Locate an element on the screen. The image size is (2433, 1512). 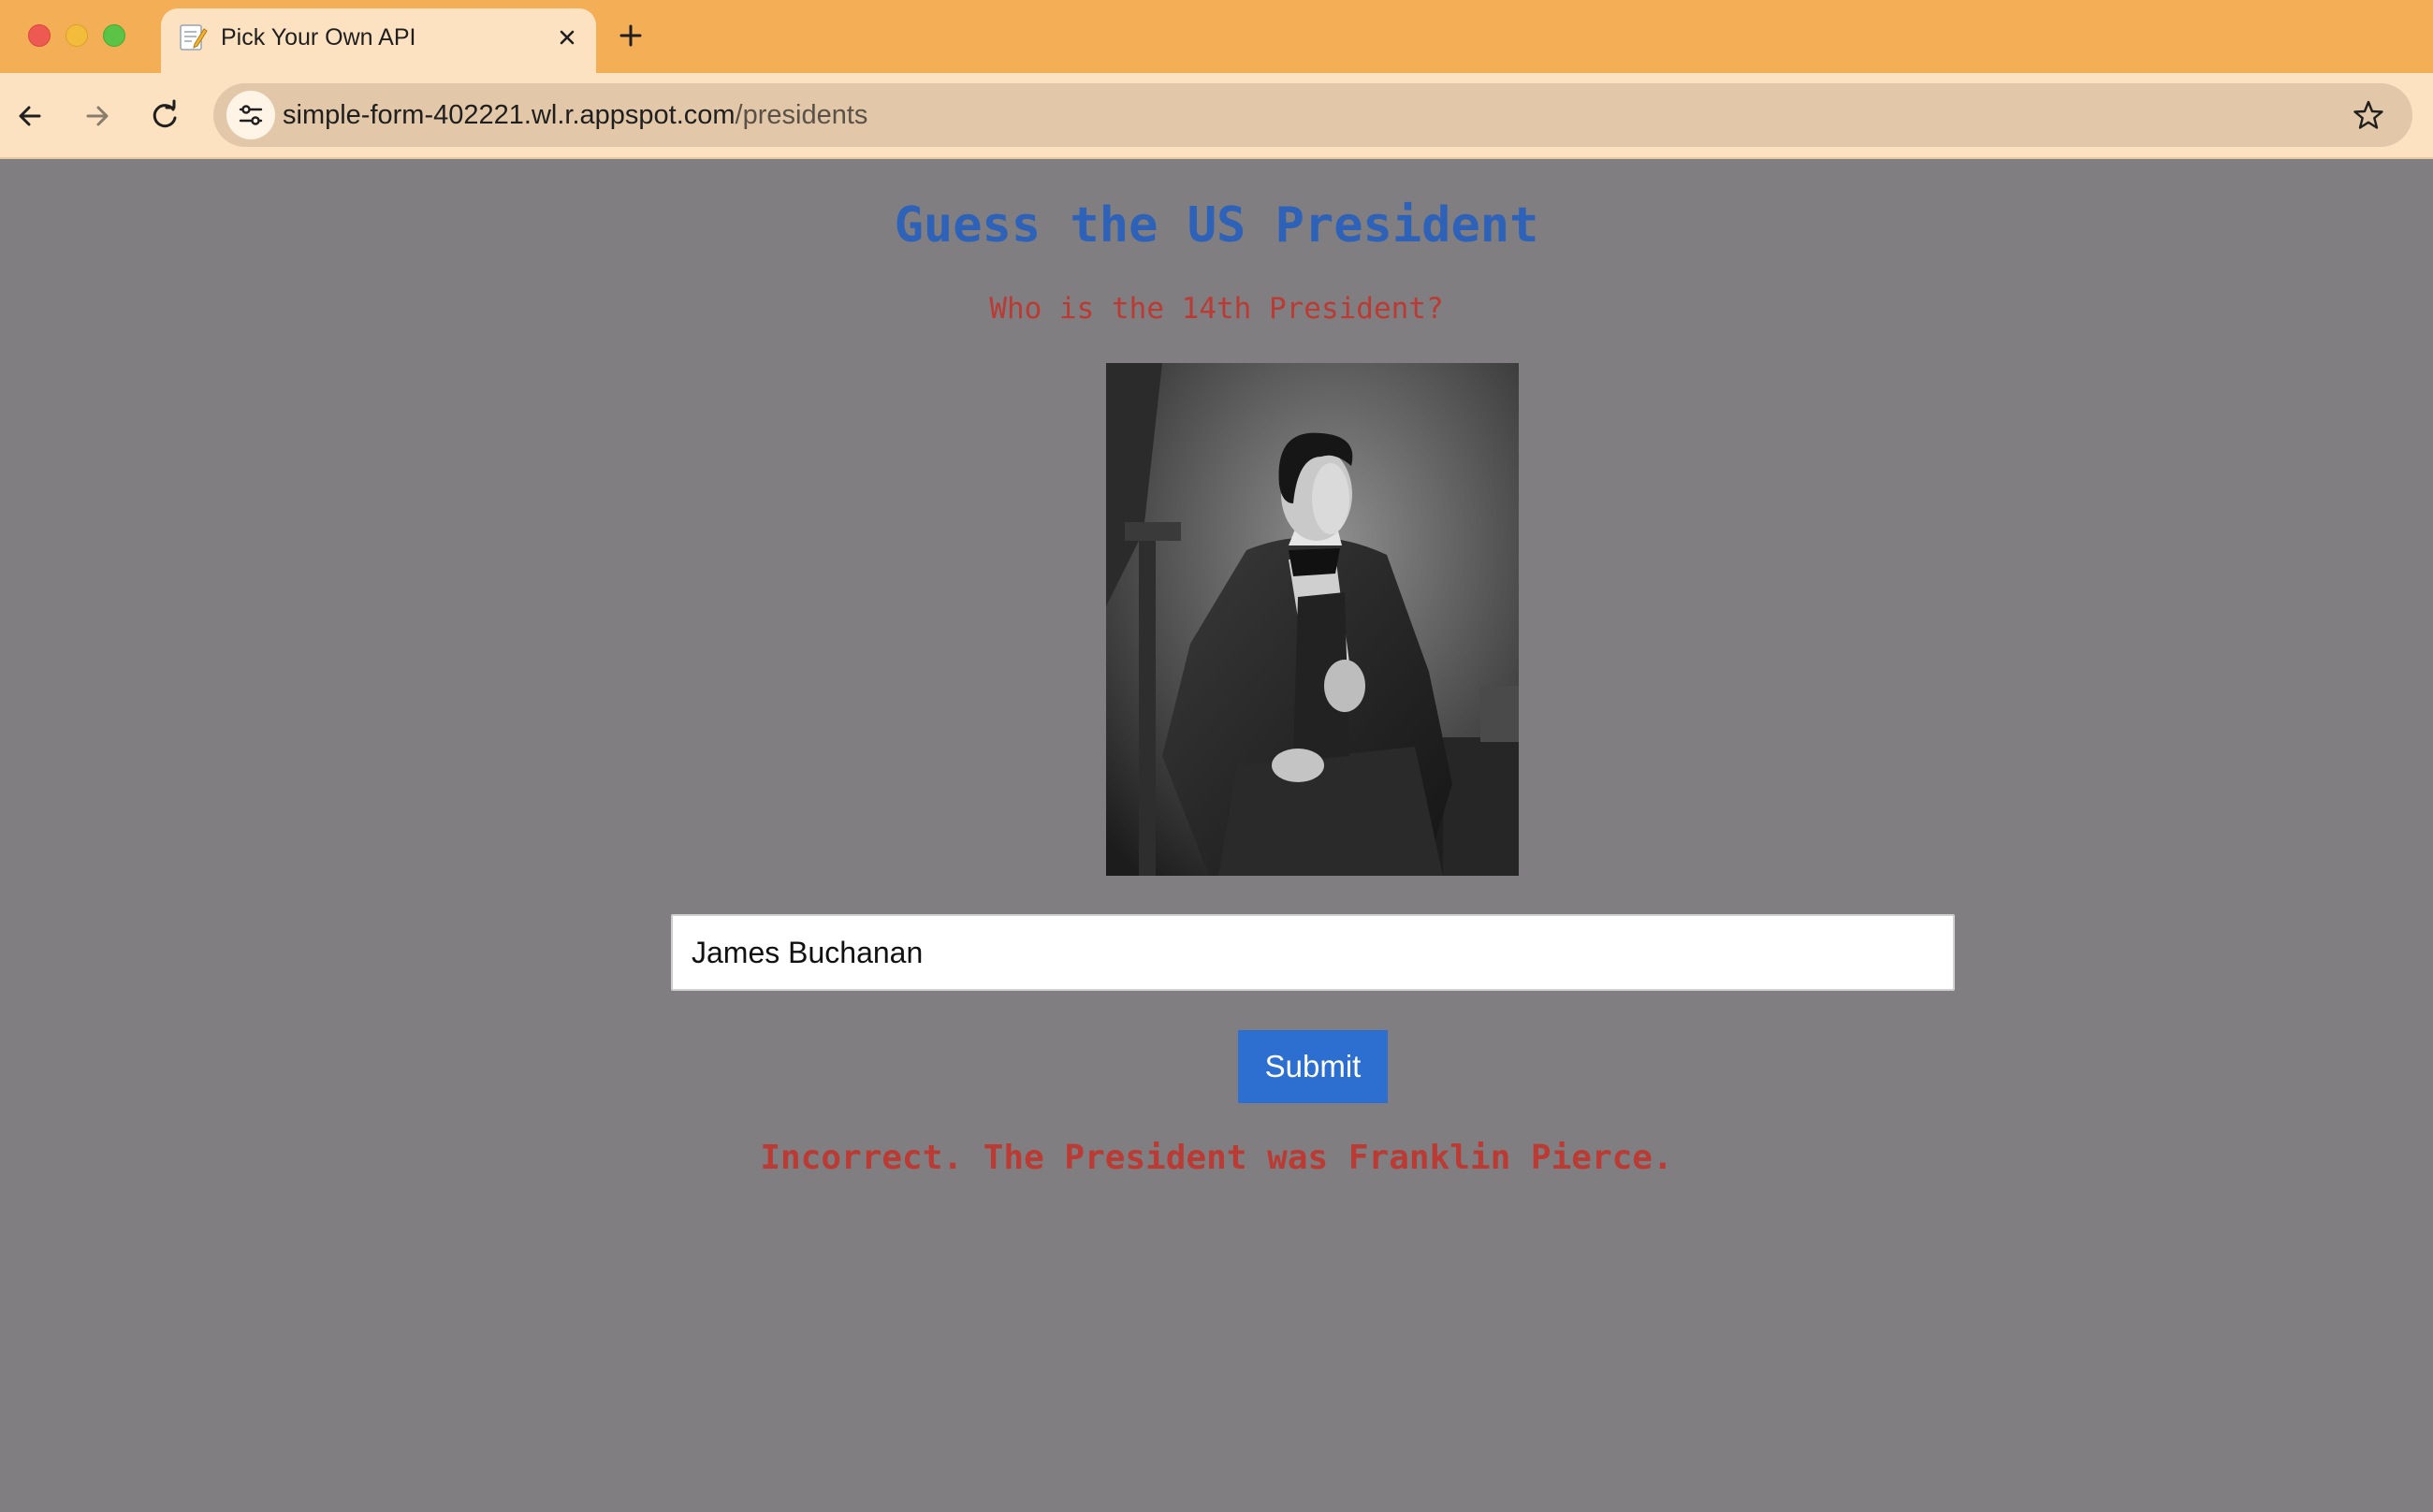
site-info-button is located at coordinates (250, 115).